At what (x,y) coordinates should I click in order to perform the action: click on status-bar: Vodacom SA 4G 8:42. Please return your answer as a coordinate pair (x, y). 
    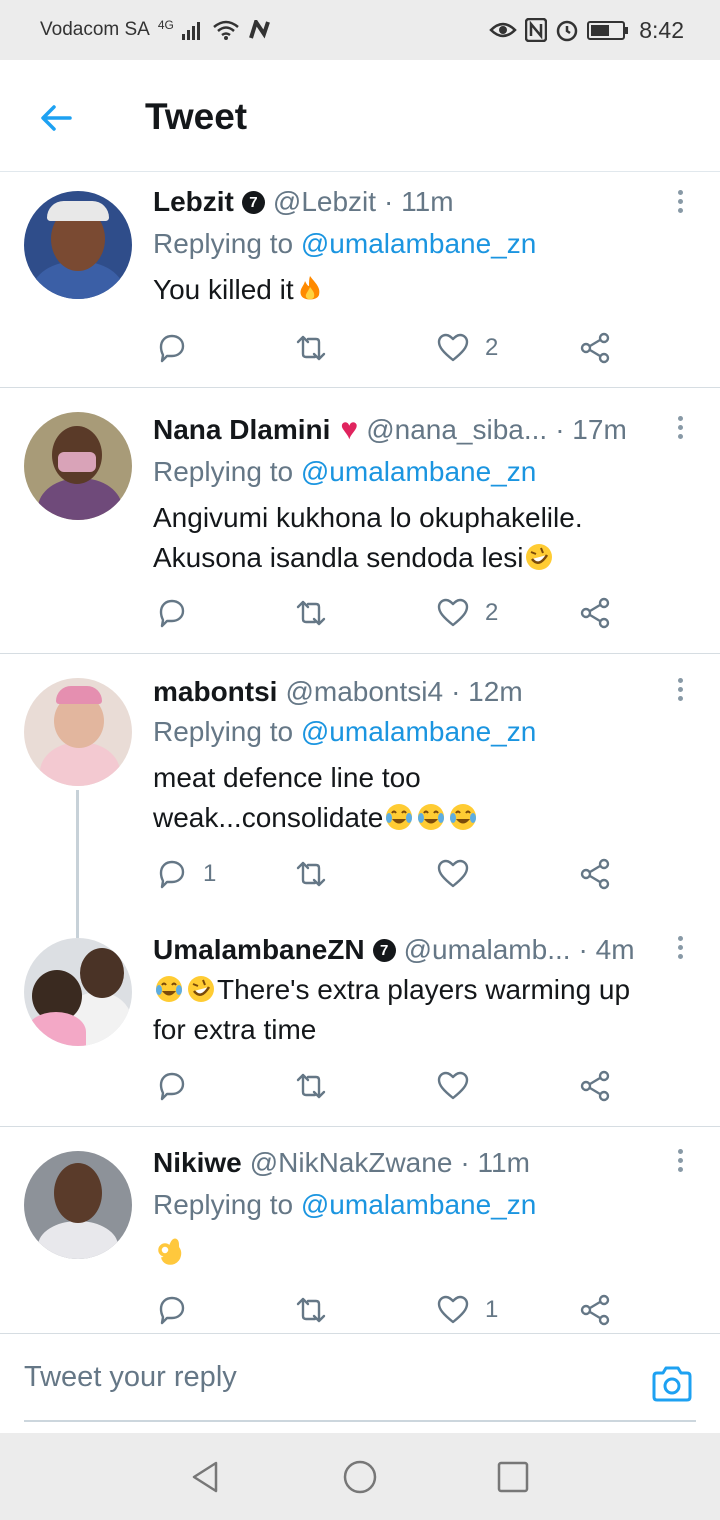
    Looking at the image, I should click on (360, 30).